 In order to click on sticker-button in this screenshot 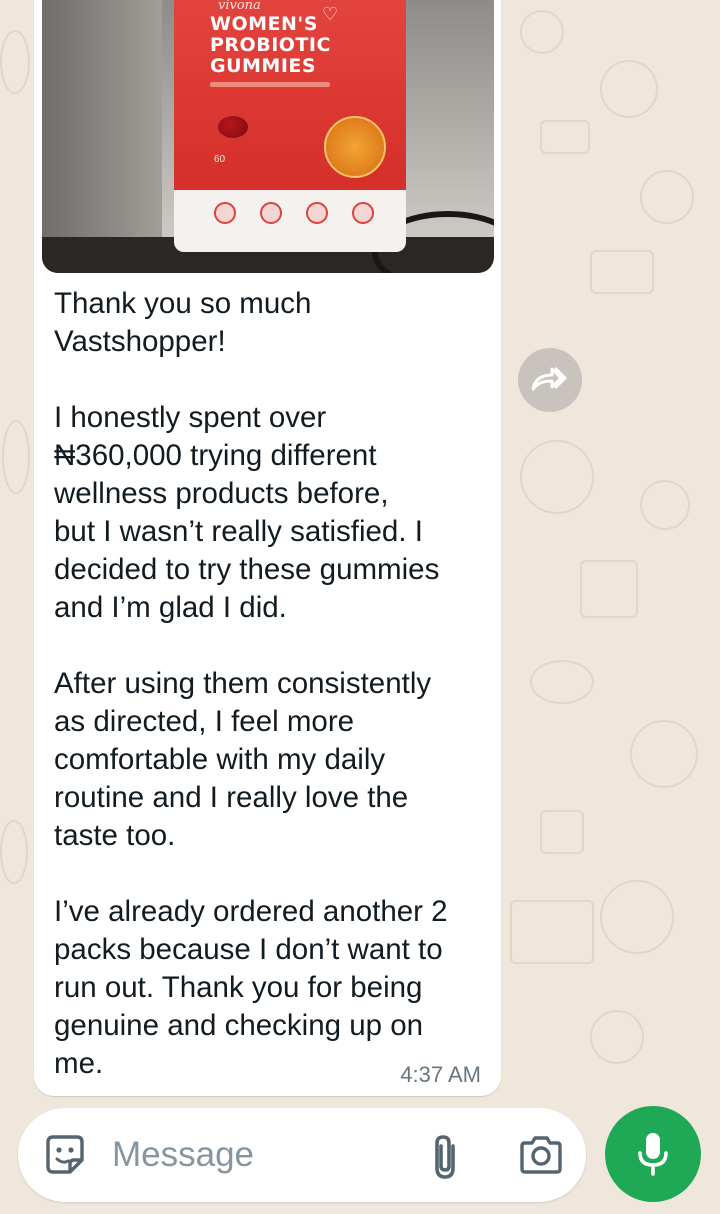, I will do `click(65, 1155)`.